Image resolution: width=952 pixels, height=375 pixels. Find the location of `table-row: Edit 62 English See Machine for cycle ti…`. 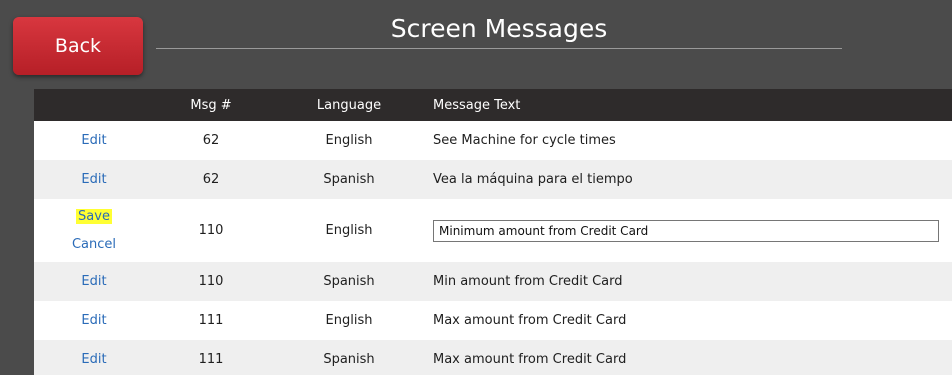

table-row: Edit 62 English See Machine for cycle ti… is located at coordinates (493, 140).